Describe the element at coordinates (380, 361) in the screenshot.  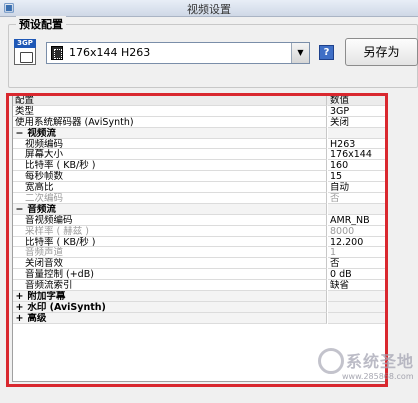
I see `watermark-text: 系统圣地` at that location.